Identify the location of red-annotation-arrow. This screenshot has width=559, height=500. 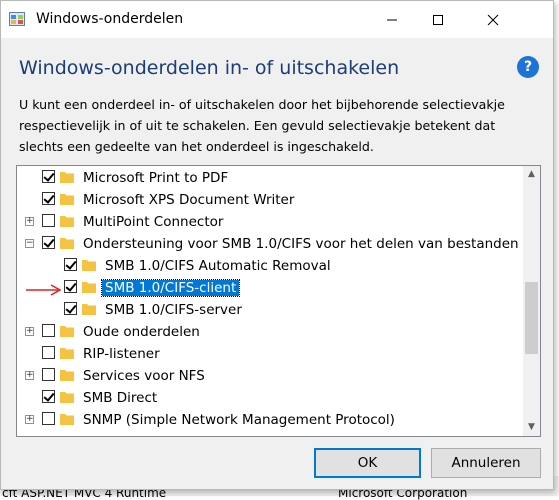
(44, 290).